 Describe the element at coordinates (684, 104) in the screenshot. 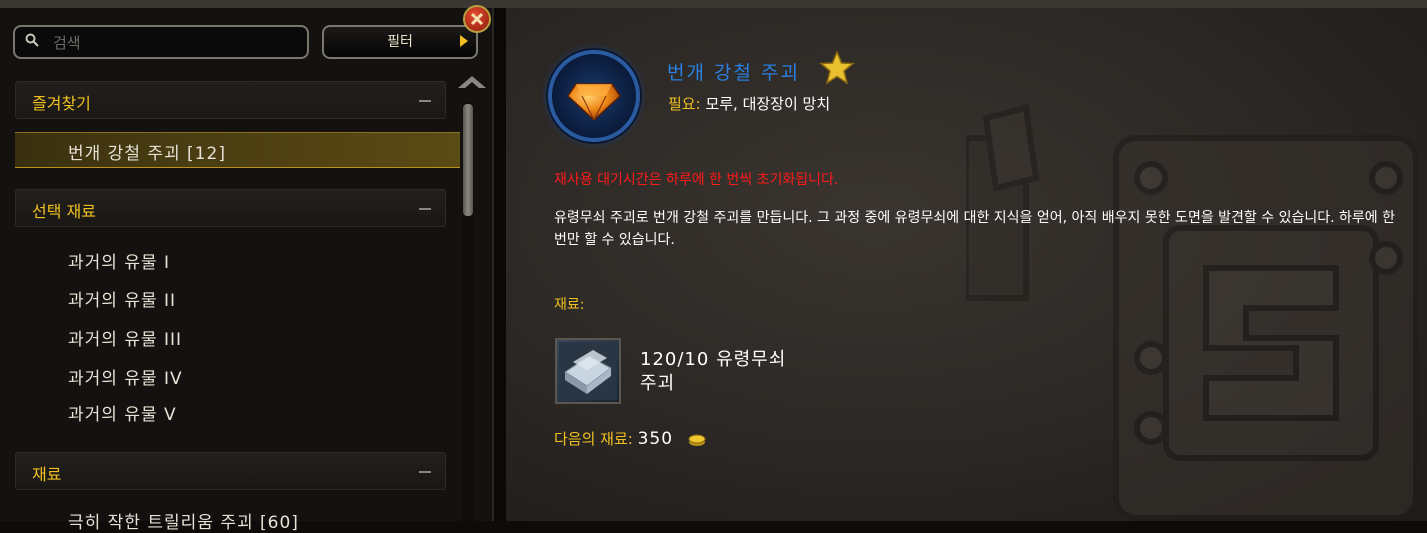

I see `required-tools-label: 필요:` at that location.